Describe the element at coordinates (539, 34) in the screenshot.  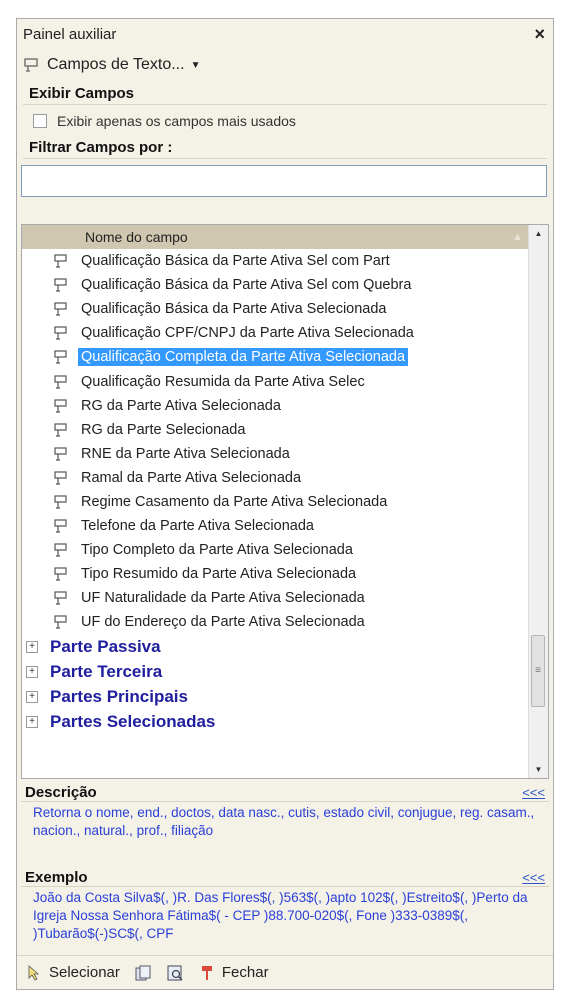
I see `close-icon: ×` at that location.